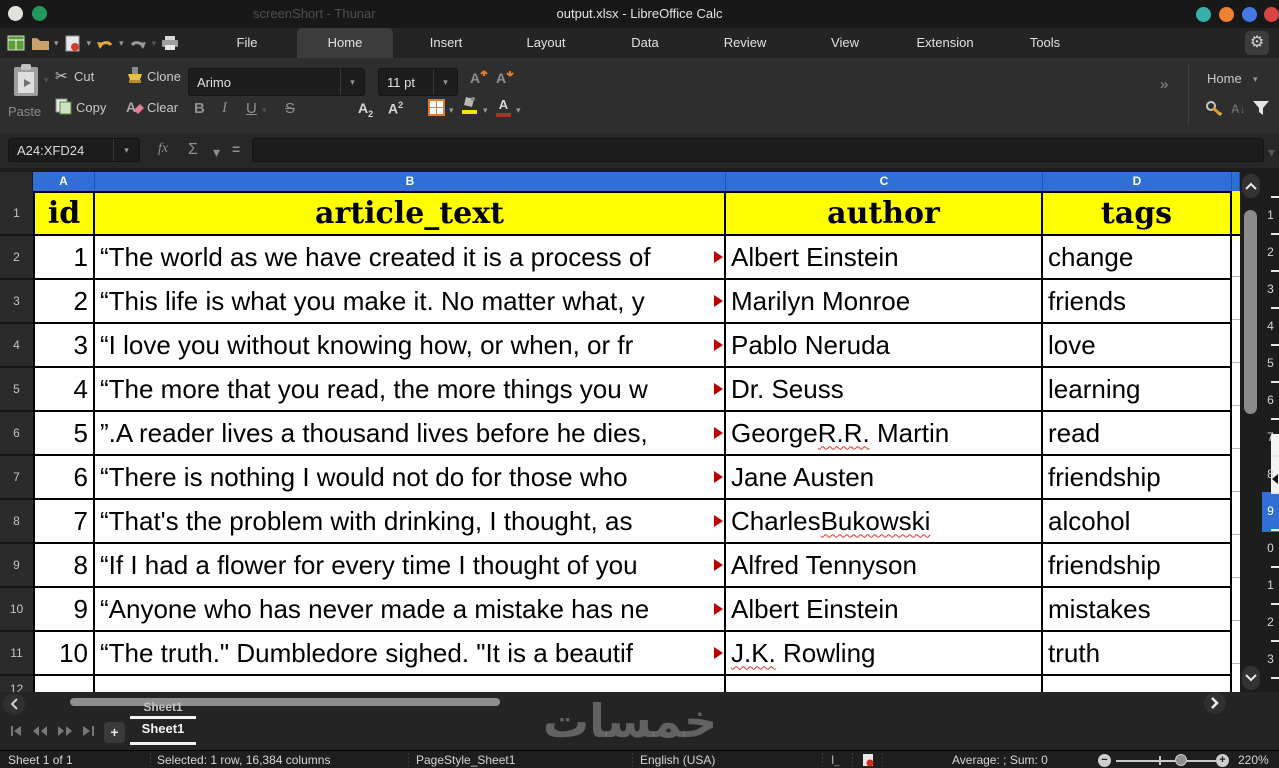  I want to click on name-box: A24:XFD24 ▾, so click(74, 150).